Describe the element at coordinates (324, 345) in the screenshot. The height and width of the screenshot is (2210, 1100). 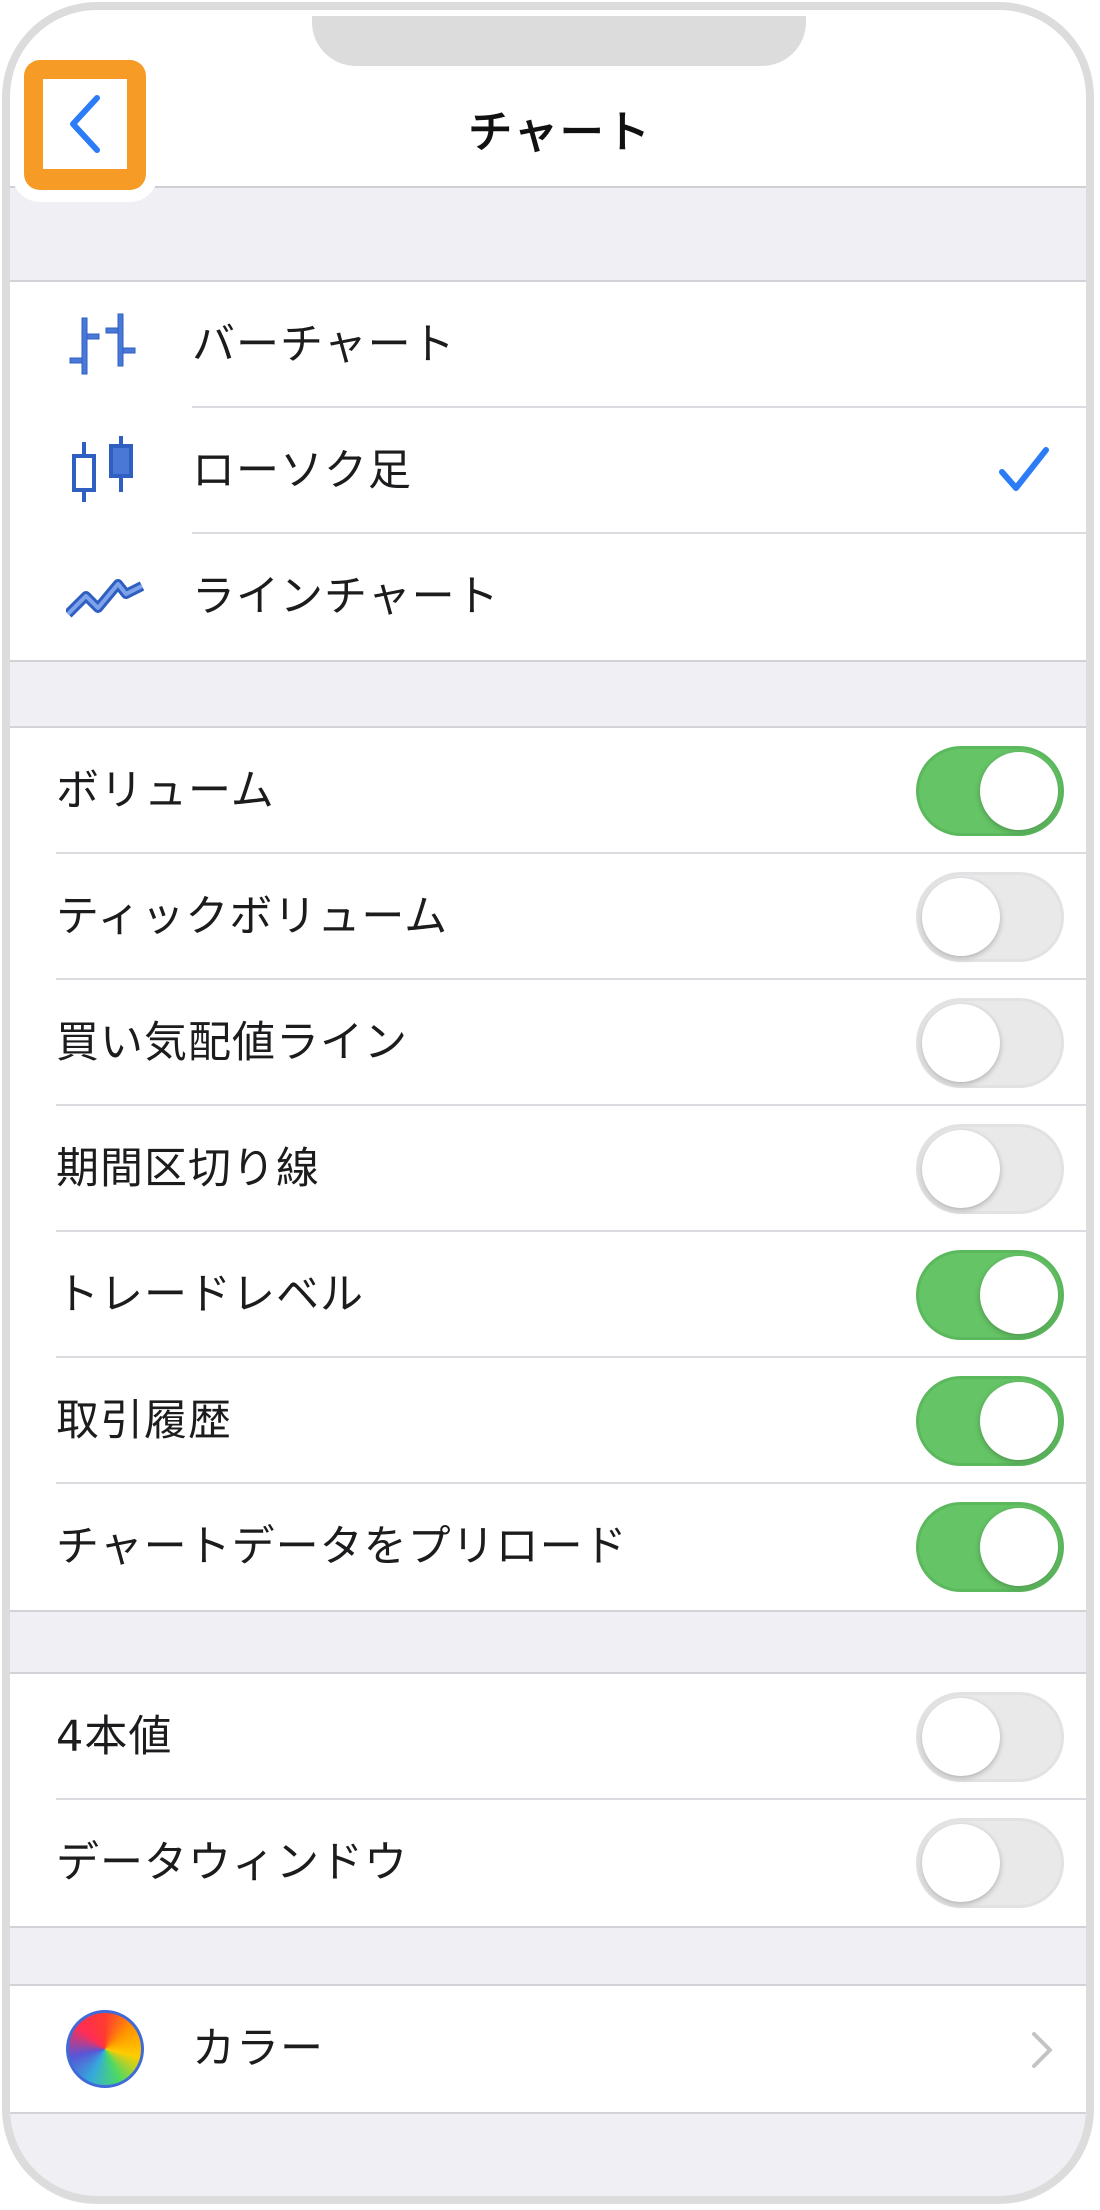
I see `chart-type-label: バーチャート` at that location.